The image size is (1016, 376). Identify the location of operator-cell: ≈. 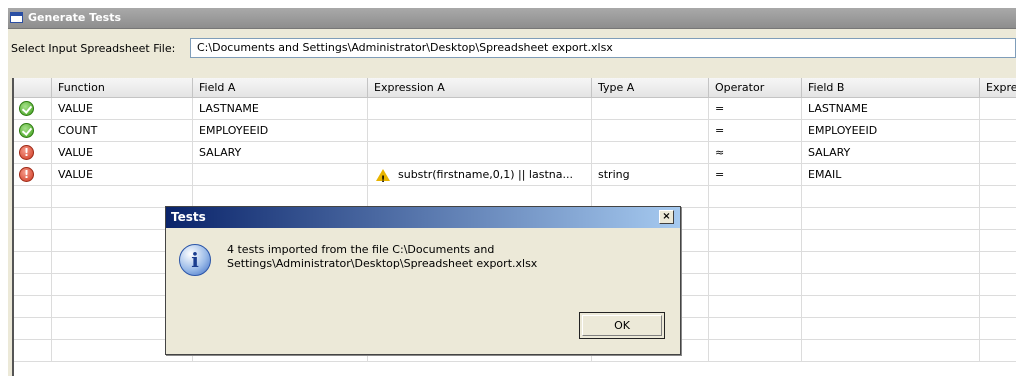
(755, 152).